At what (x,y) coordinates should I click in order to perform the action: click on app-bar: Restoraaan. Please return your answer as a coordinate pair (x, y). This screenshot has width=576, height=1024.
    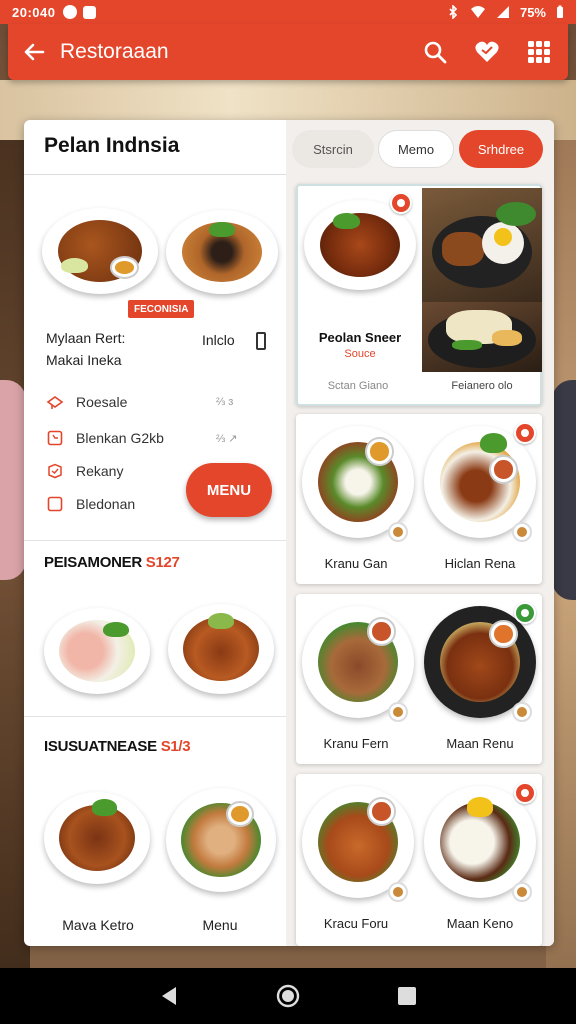
    Looking at the image, I should click on (288, 52).